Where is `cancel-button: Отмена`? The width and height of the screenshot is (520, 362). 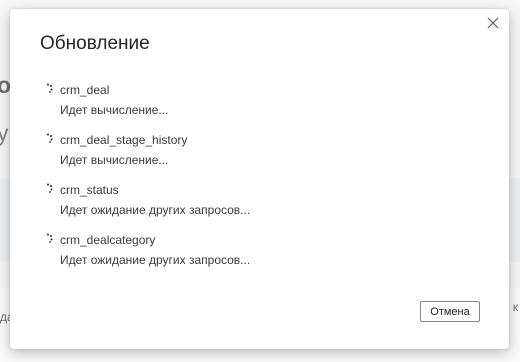
cancel-button: Отмена is located at coordinates (450, 311).